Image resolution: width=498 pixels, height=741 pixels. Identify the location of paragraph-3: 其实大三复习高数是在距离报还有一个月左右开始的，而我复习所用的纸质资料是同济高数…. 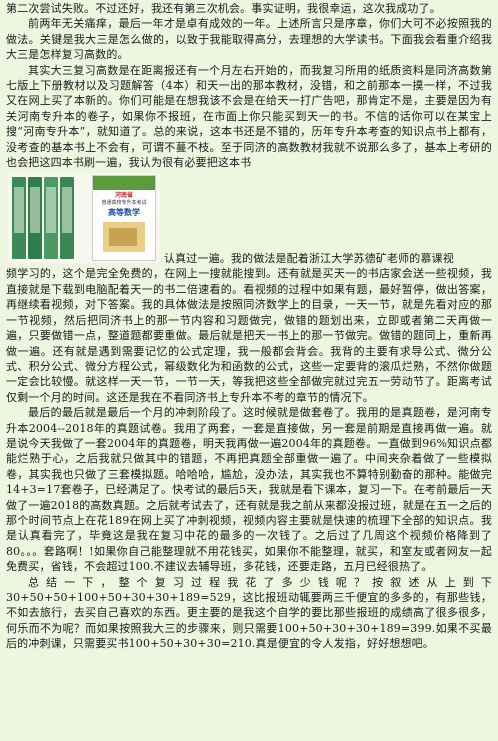
(249, 116).